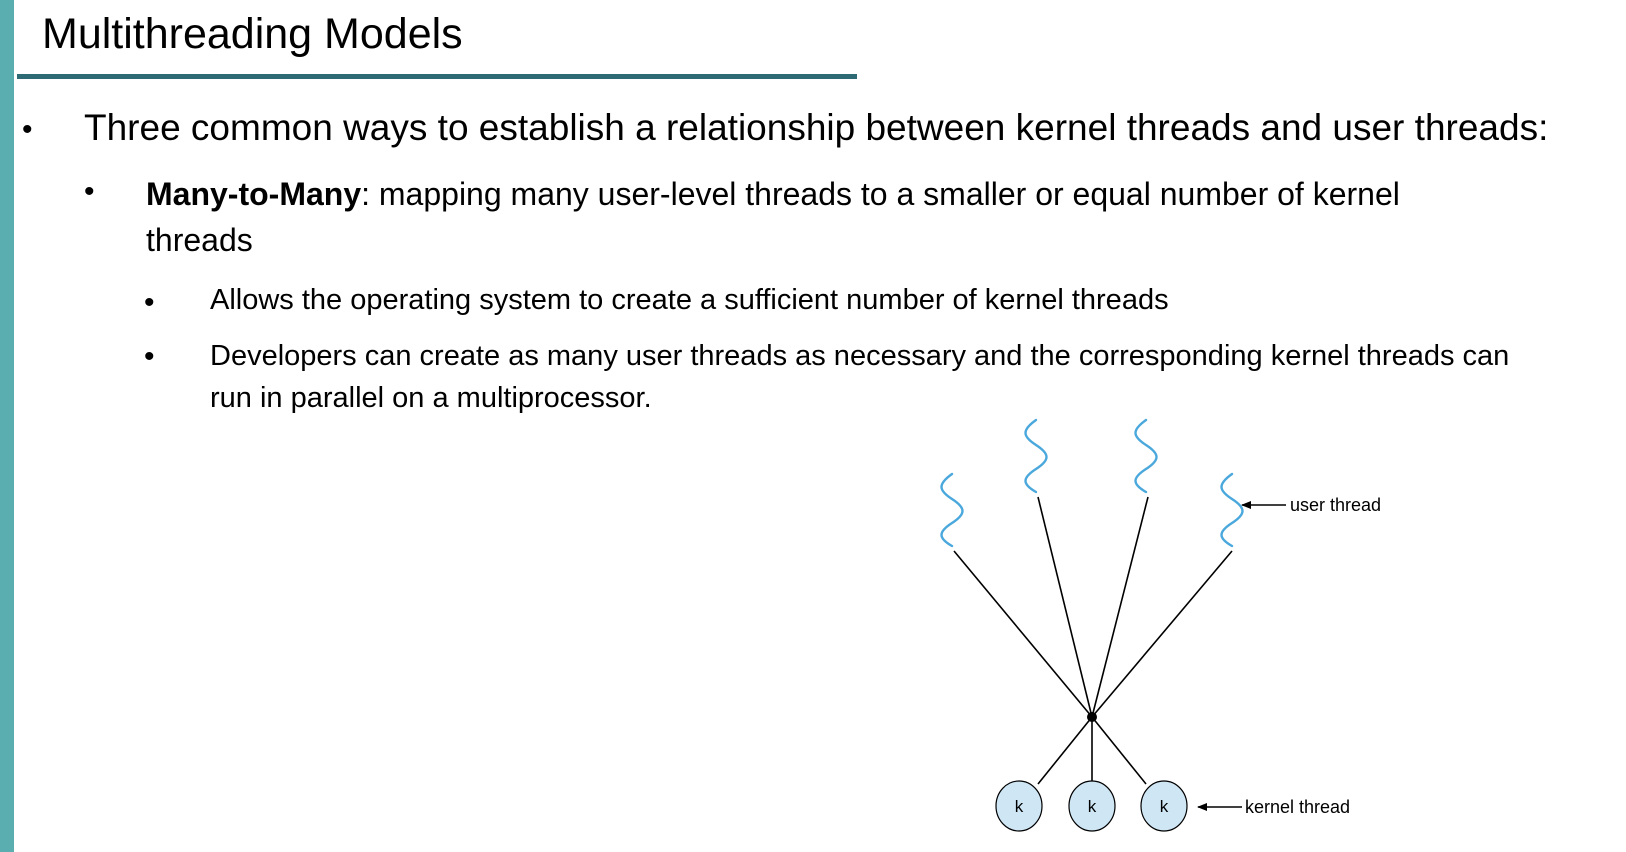 This screenshot has height=852, width=1626. What do you see at coordinates (1160, 625) in the screenshot?
I see `many-to-many-diagram: k k k user thread kernel thread` at bounding box center [1160, 625].